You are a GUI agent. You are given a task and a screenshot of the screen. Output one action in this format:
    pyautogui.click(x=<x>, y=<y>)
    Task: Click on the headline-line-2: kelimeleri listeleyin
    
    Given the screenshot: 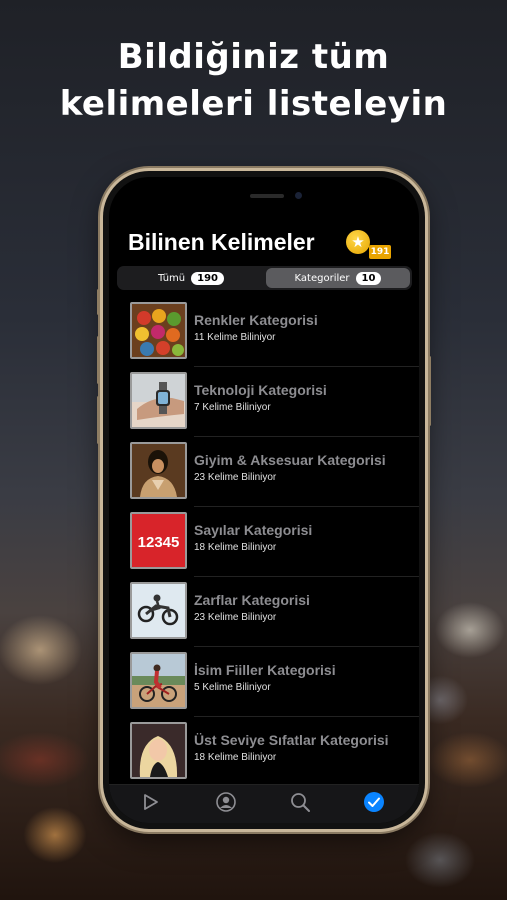 What is the action you would take?
    pyautogui.click(x=253, y=104)
    